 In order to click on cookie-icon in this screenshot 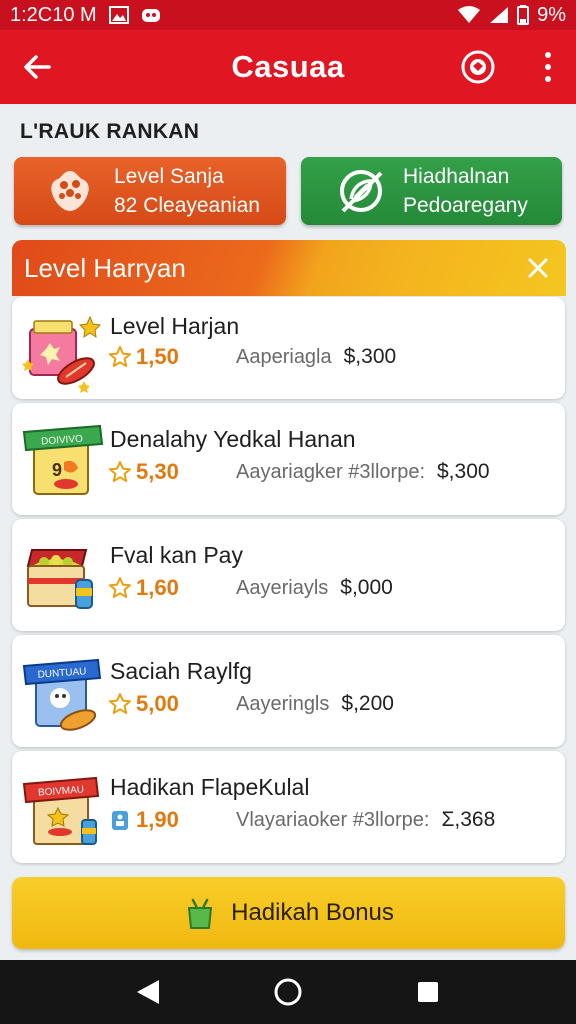, I will do `click(70, 191)`.